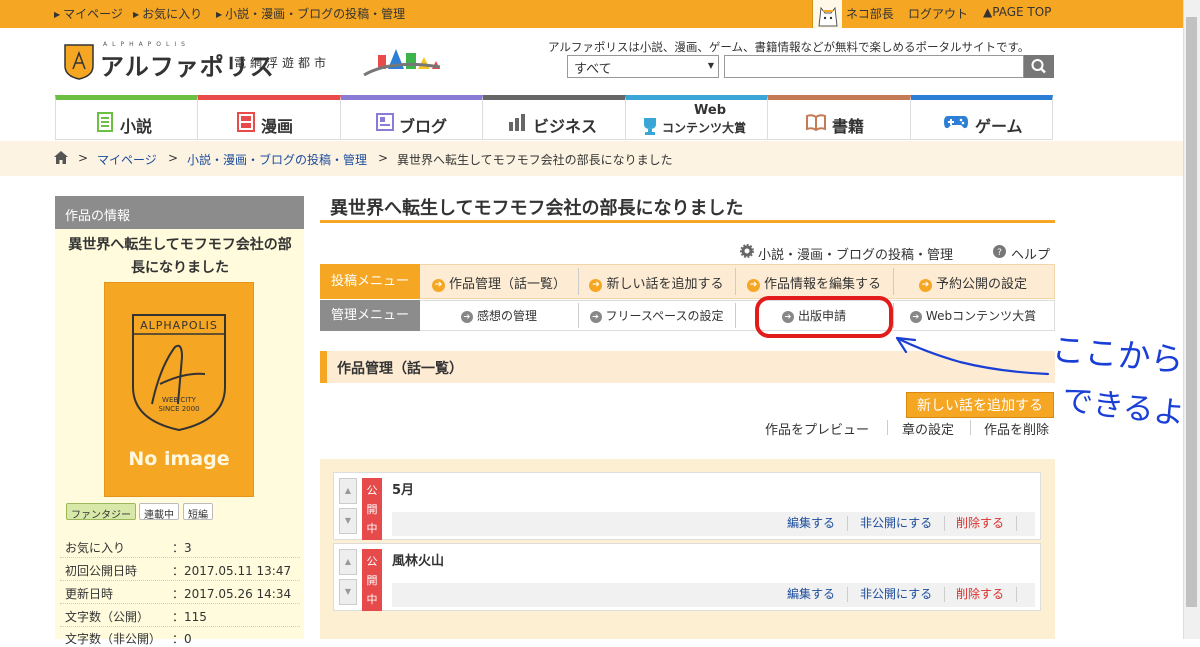 The width and height of the screenshot is (1200, 647). Describe the element at coordinates (824, 317) in the screenshot. I see `highlight-ring` at that location.